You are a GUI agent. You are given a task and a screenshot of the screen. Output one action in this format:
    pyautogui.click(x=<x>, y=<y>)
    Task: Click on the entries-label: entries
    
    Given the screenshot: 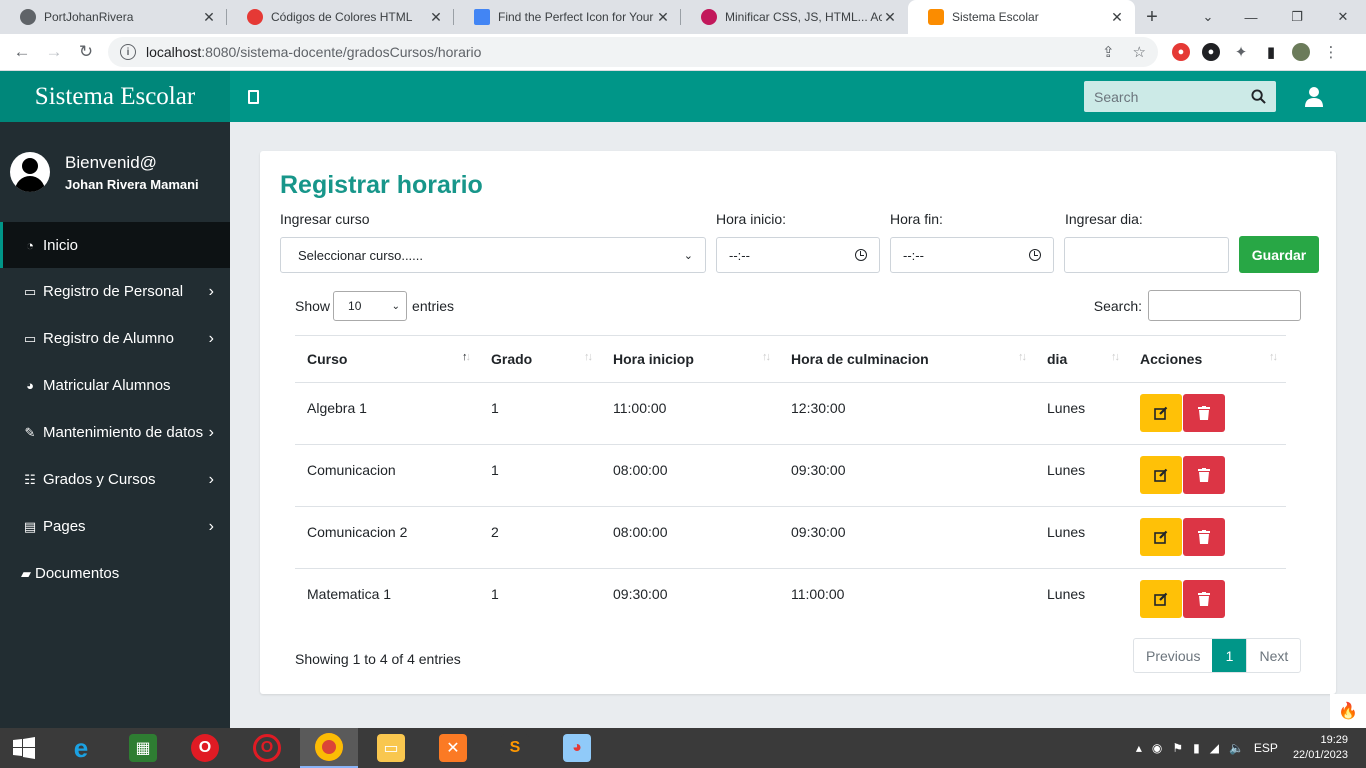 What is the action you would take?
    pyautogui.click(x=433, y=306)
    